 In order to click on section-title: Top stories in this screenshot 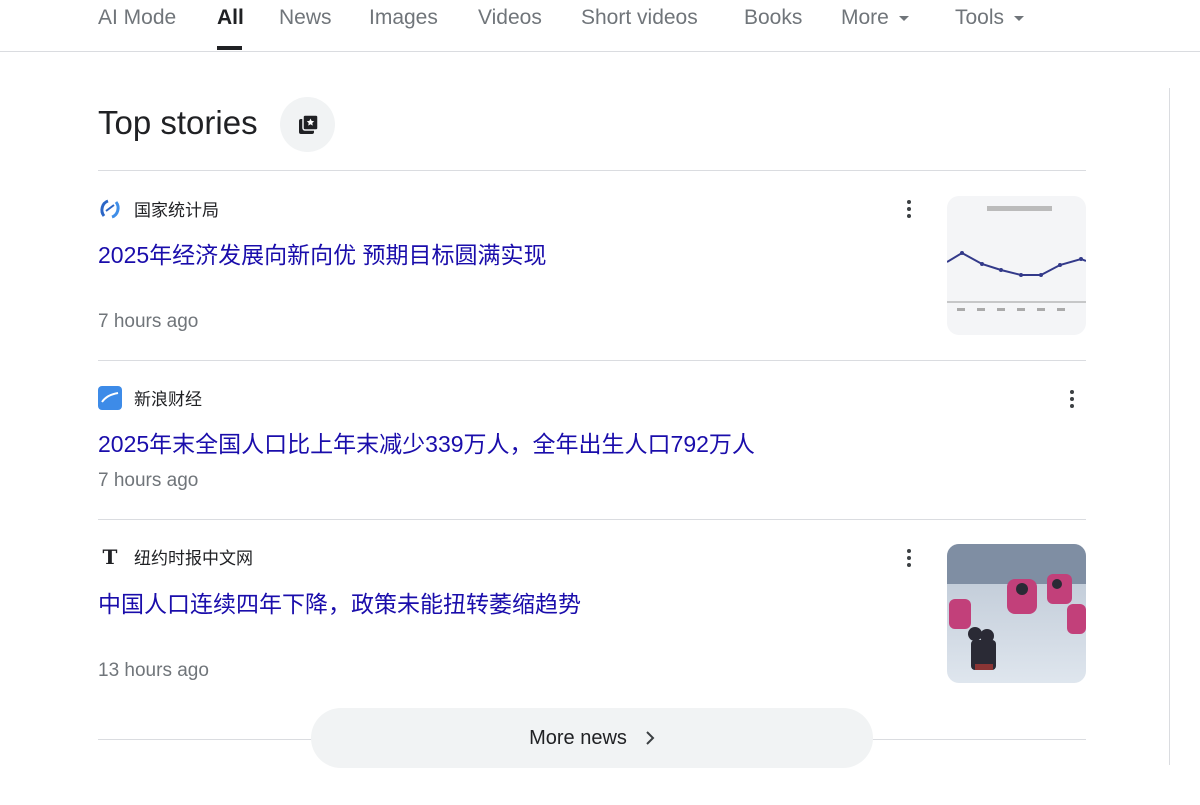, I will do `click(178, 122)`.